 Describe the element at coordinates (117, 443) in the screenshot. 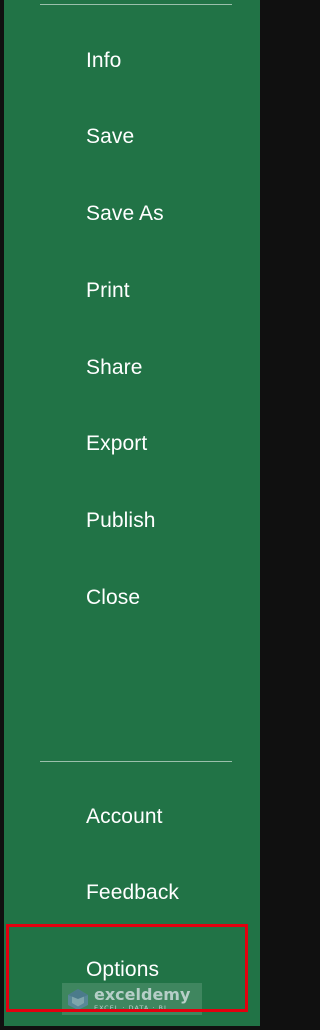

I see `menu-item-label: Export` at that location.